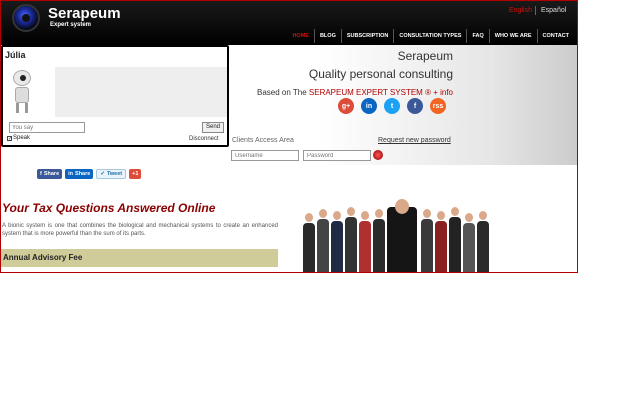 The image size is (640, 400). Describe the element at coordinates (438, 106) in the screenshot. I see `rss-icon: rss` at that location.